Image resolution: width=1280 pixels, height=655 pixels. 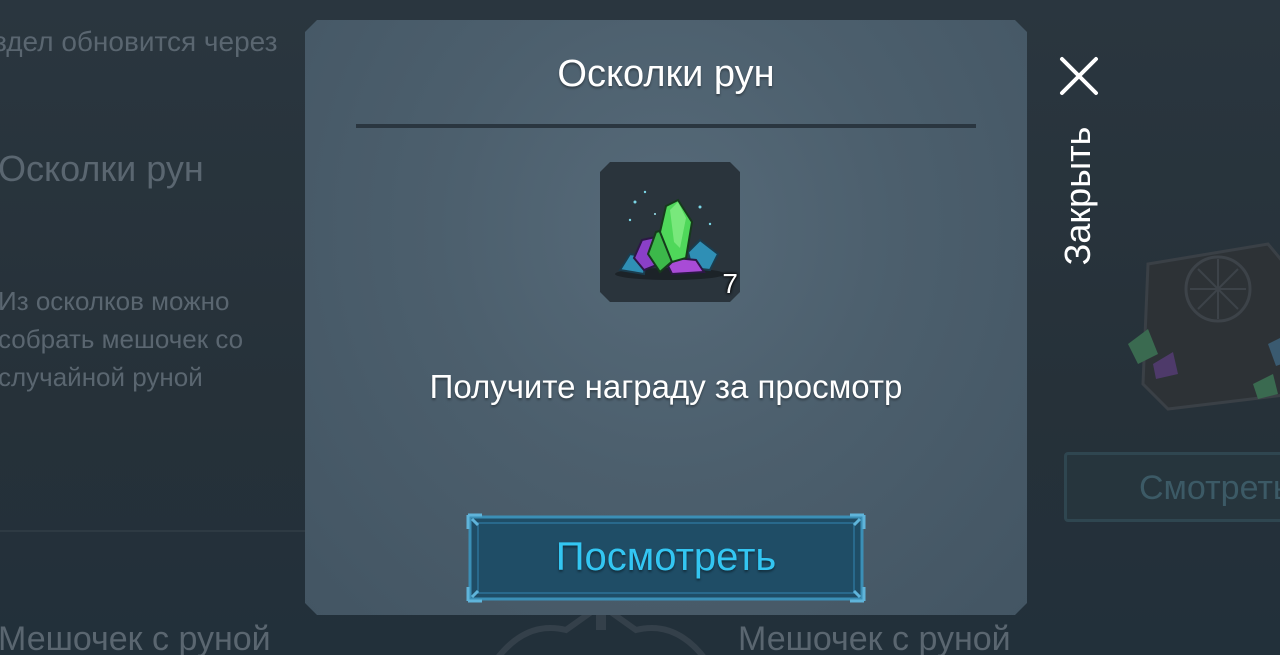 What do you see at coordinates (666, 126) in the screenshot?
I see `dialog-divider` at bounding box center [666, 126].